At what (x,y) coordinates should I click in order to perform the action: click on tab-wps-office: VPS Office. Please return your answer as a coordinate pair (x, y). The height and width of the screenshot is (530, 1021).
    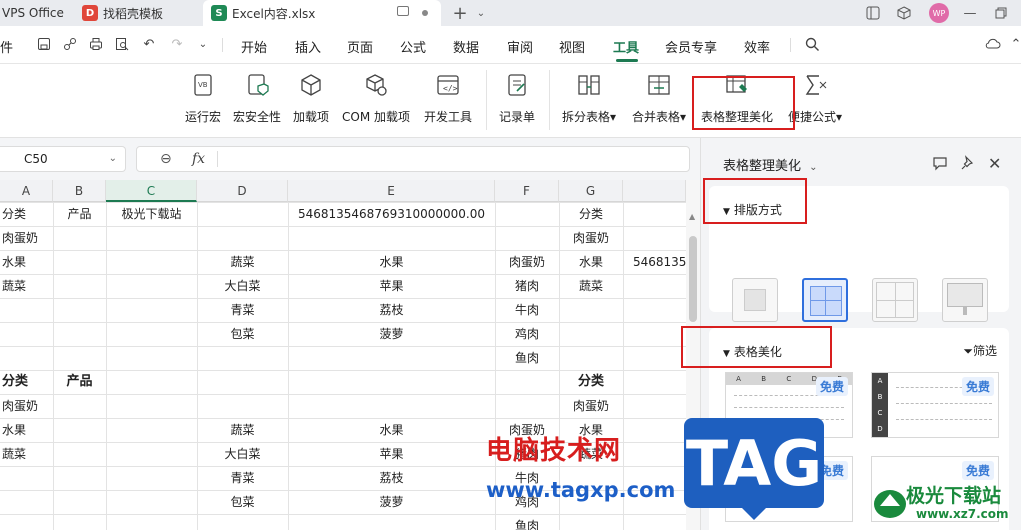
    Looking at the image, I should click on (36, 13).